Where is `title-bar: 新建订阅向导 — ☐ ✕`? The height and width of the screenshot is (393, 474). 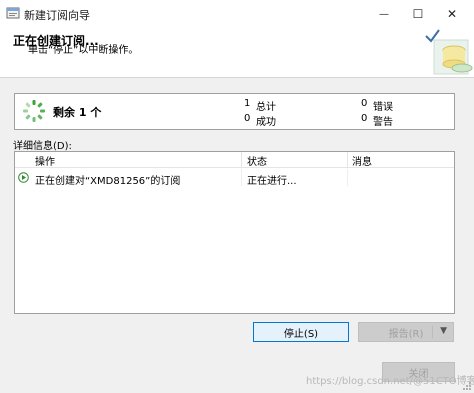
title-bar: 新建订阅向导 — ☐ ✕ is located at coordinates (237, 14).